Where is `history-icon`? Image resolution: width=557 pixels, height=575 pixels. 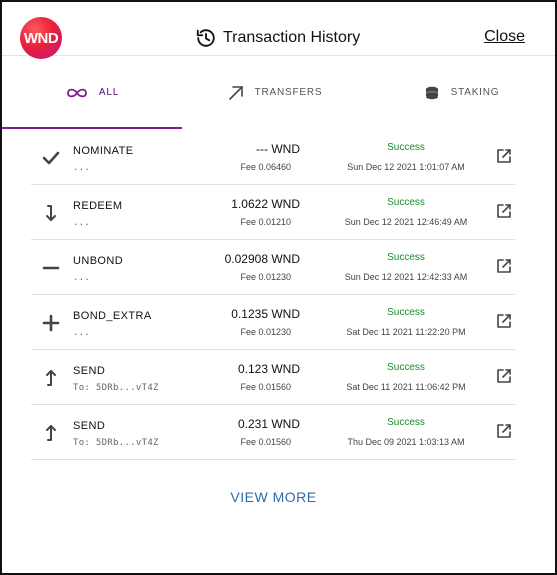
history-icon is located at coordinates (205, 38).